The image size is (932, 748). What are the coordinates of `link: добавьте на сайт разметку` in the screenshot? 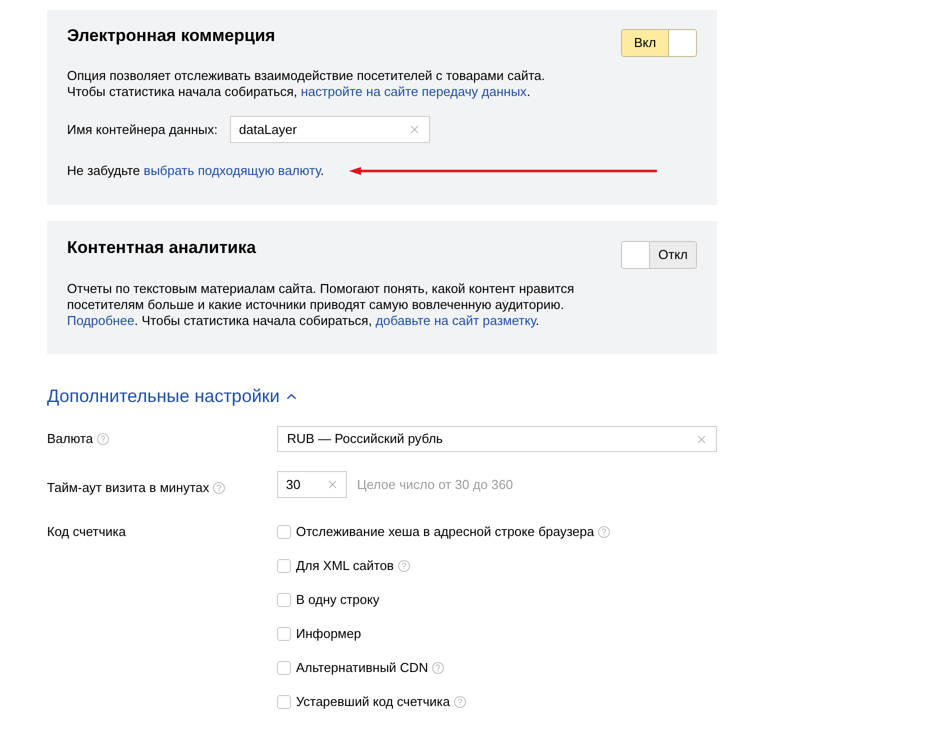 It's located at (456, 320).